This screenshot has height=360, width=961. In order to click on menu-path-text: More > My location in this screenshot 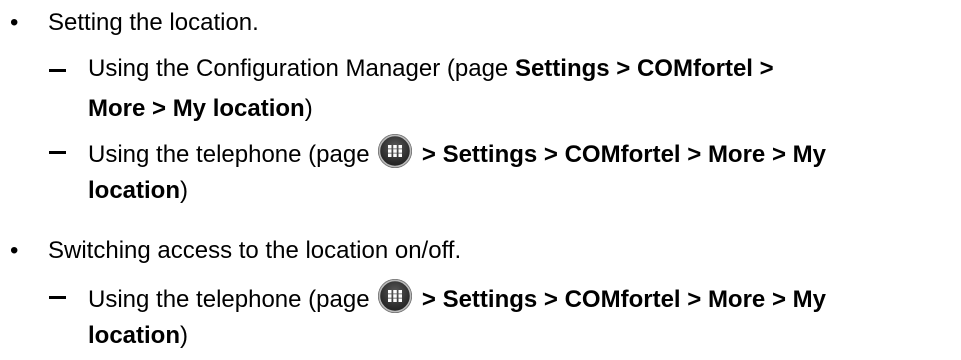, I will do `click(196, 108)`.